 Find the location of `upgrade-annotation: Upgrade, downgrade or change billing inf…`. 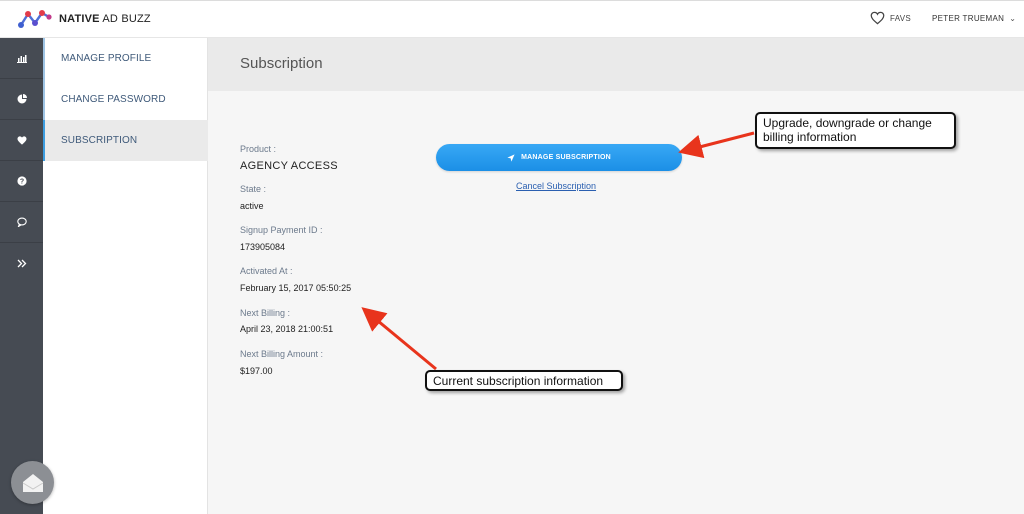

upgrade-annotation: Upgrade, downgrade or change billing inf… is located at coordinates (855, 130).